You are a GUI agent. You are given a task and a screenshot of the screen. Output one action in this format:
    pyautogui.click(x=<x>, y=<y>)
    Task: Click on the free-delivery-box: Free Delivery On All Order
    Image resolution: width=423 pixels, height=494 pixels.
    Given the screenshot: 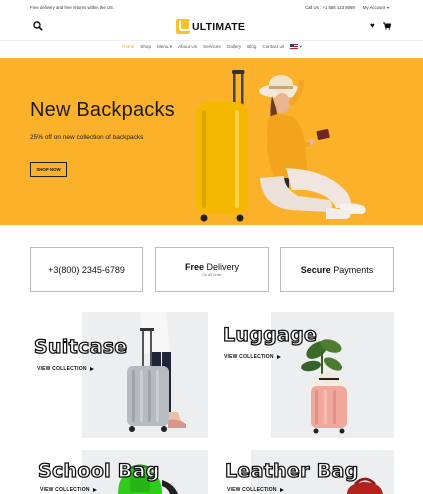 What is the action you would take?
    pyautogui.click(x=212, y=269)
    